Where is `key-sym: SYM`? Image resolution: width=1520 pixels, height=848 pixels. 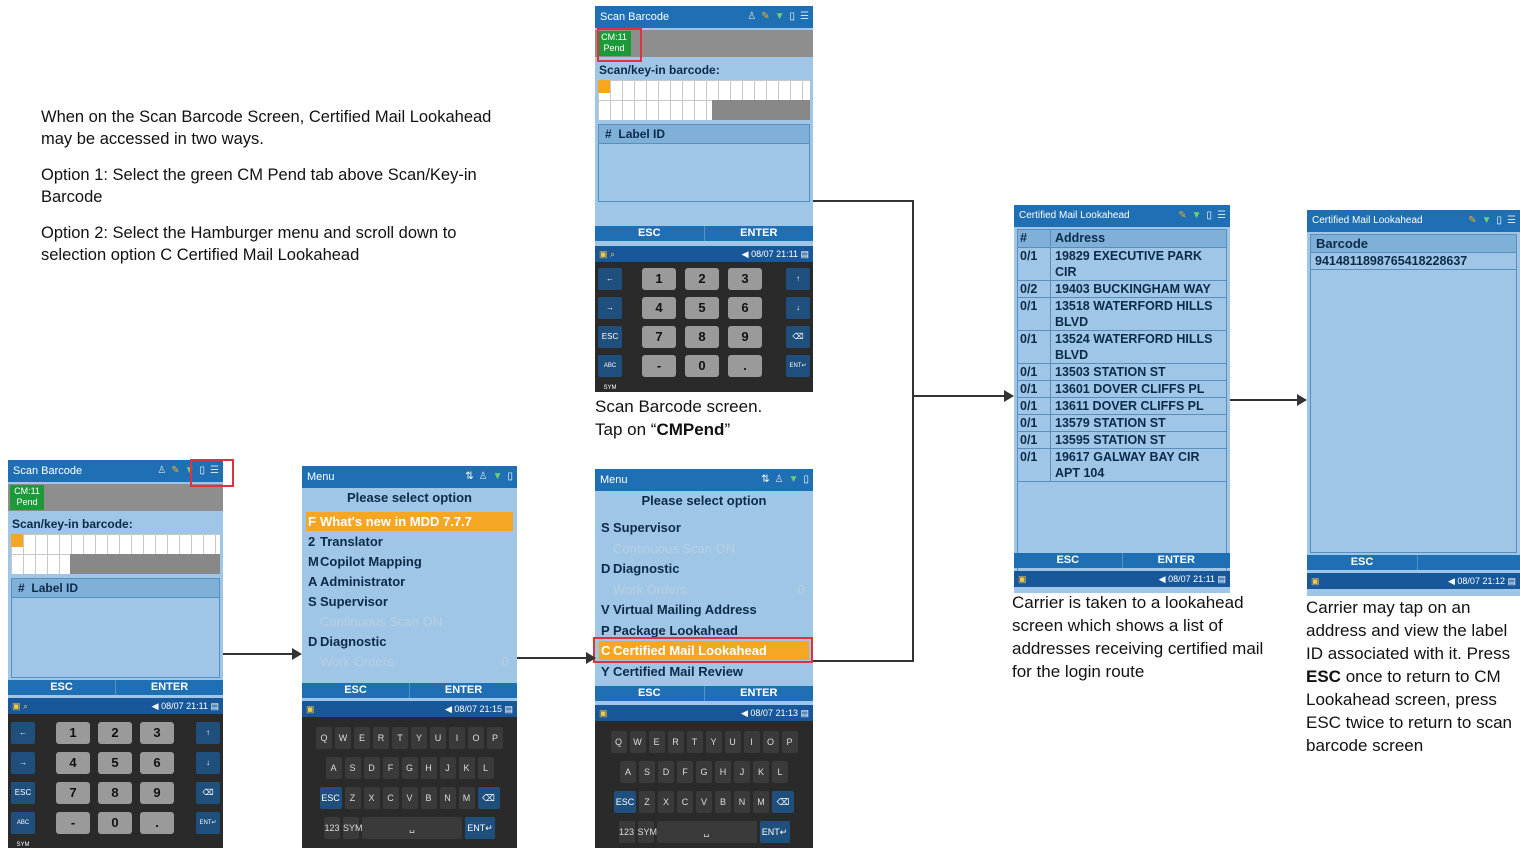
key-sym: SYM is located at coordinates (647, 832).